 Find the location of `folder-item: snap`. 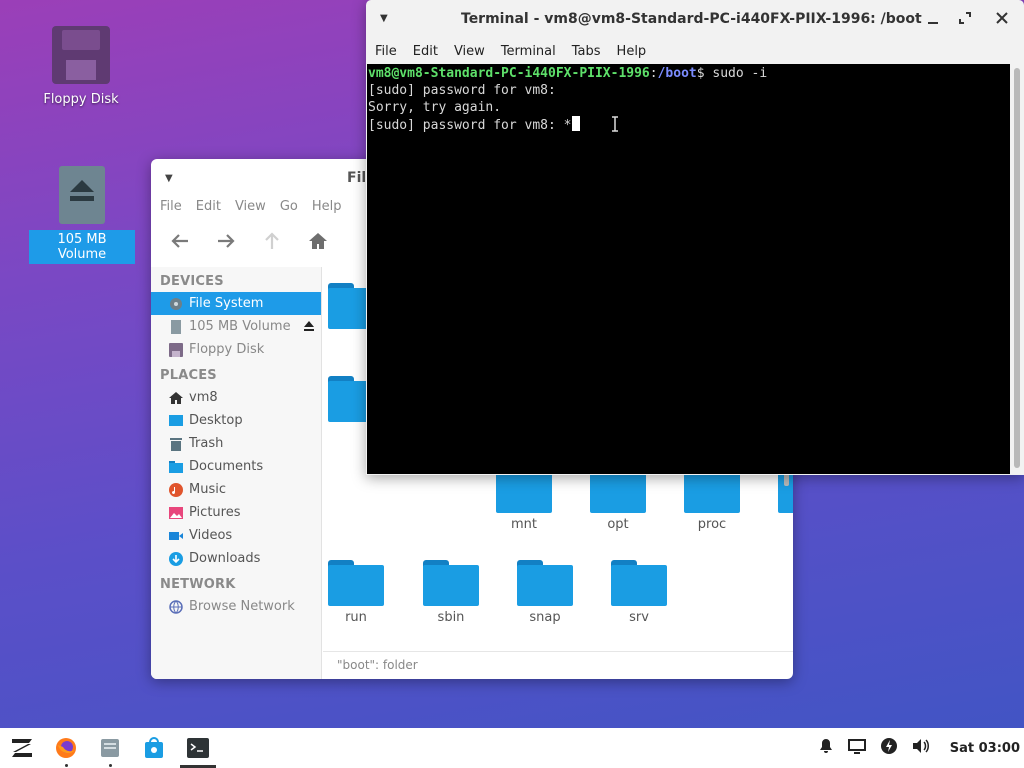

folder-item: snap is located at coordinates (545, 592).